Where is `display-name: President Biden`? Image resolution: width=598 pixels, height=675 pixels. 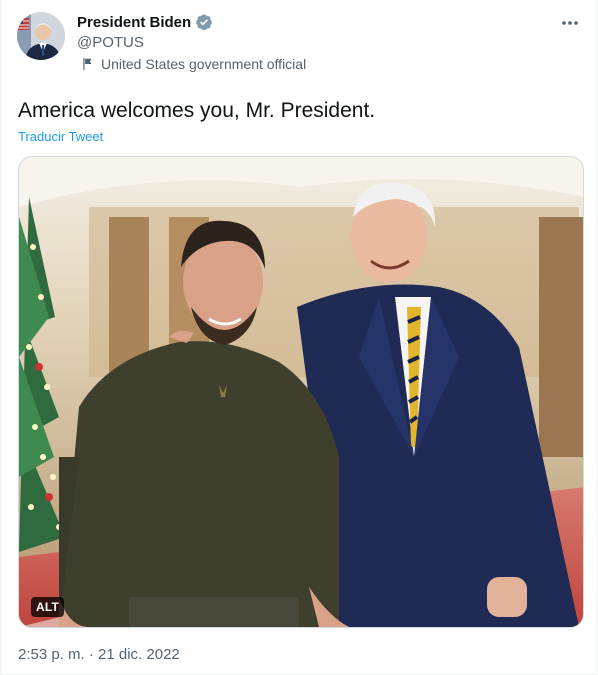 display-name: President Biden is located at coordinates (134, 22).